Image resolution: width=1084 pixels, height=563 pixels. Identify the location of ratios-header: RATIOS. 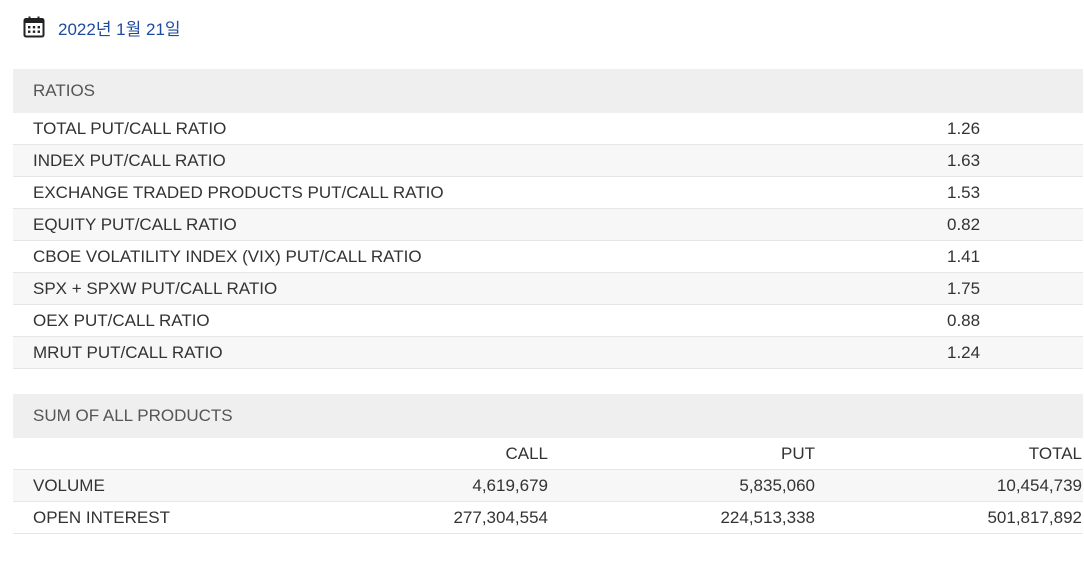
(548, 91).